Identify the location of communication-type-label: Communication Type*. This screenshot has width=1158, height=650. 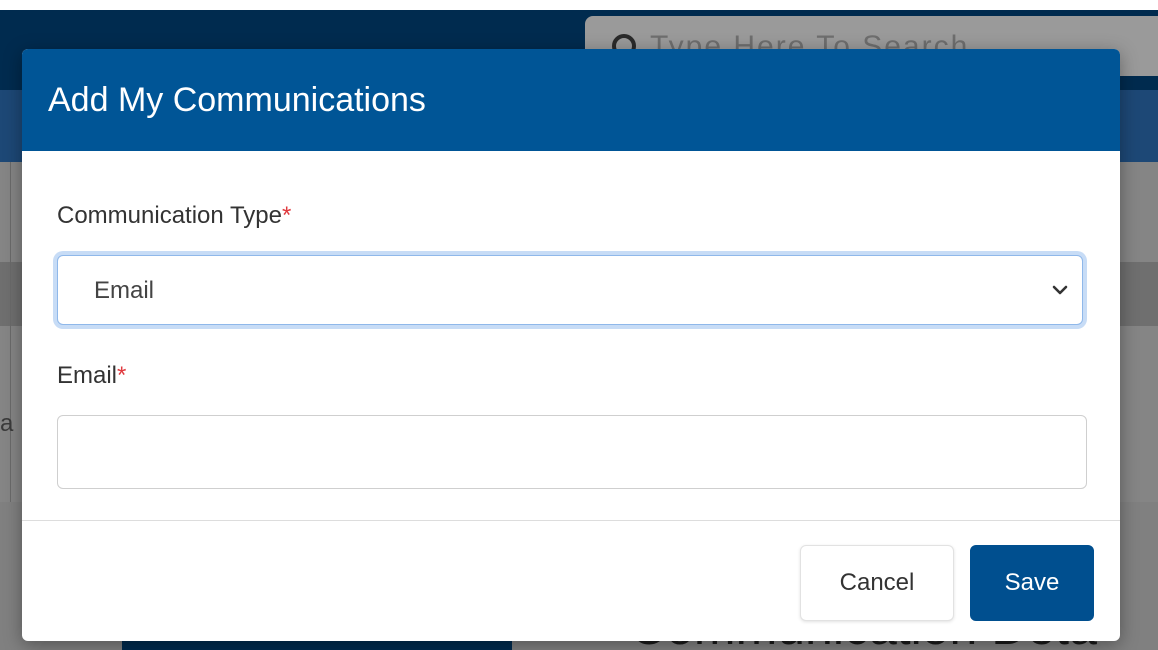
(174, 216).